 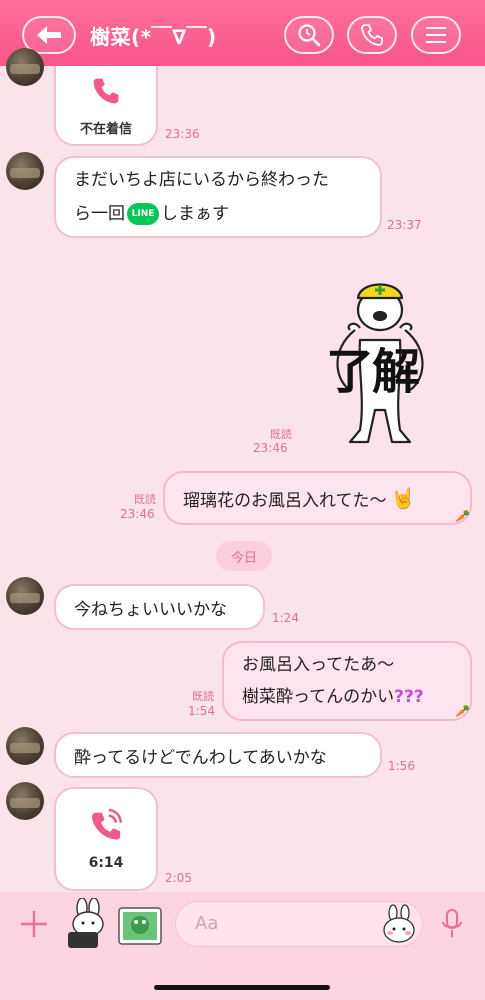 I want to click on chat-title: 樹菜(*￣∇￣), so click(x=153, y=37).